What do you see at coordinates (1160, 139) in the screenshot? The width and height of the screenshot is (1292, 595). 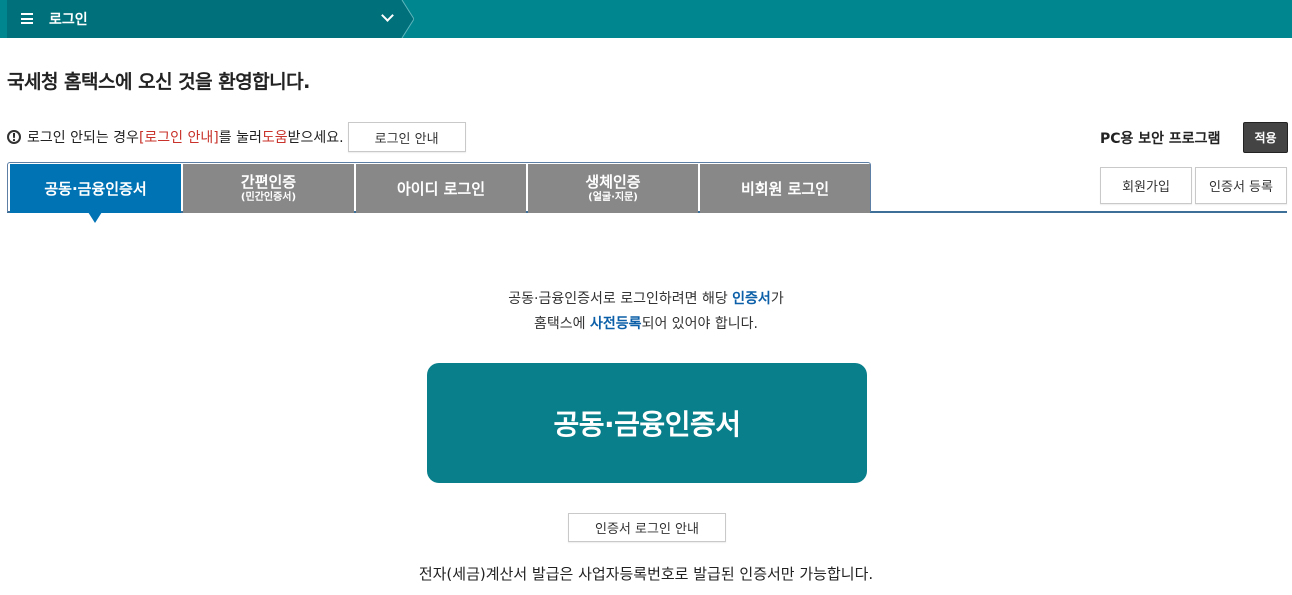 I see `security-program-label: PC용 보안 프로그램` at bounding box center [1160, 139].